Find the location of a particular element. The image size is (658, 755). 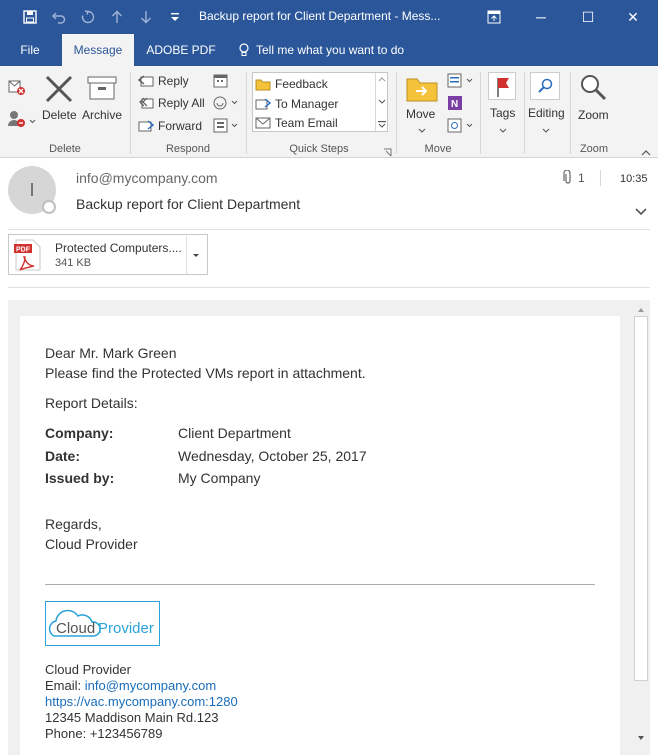

attachment-card: PDF Protected Computers.... 341 KB is located at coordinates (108, 254).